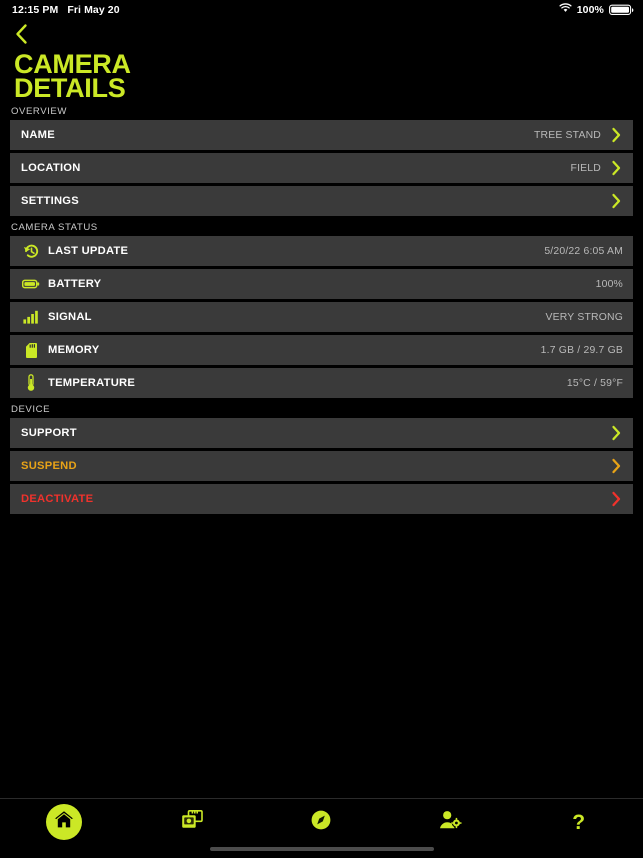 This screenshot has height=858, width=643. Describe the element at coordinates (565, 9) in the screenshot. I see `wifi-icon` at that location.